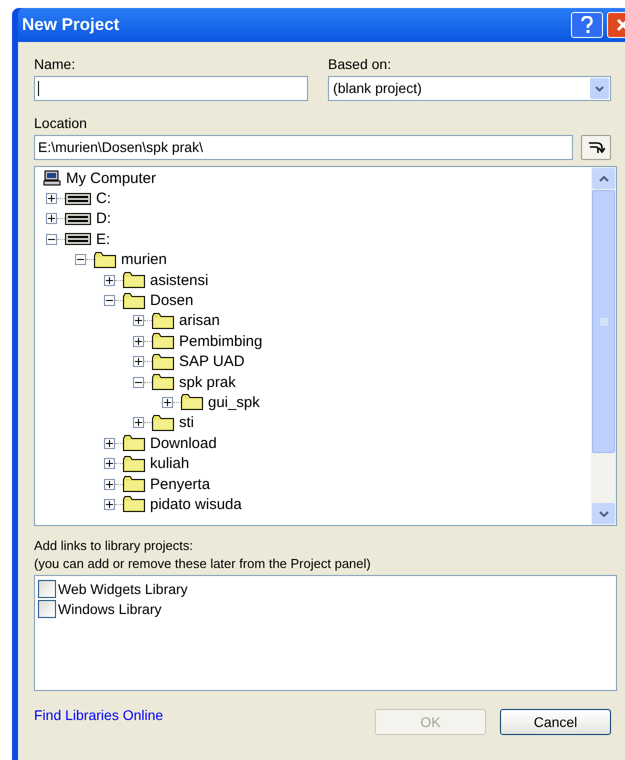 The height and width of the screenshot is (760, 625). I want to click on tree-item: kuliah, so click(170, 463).